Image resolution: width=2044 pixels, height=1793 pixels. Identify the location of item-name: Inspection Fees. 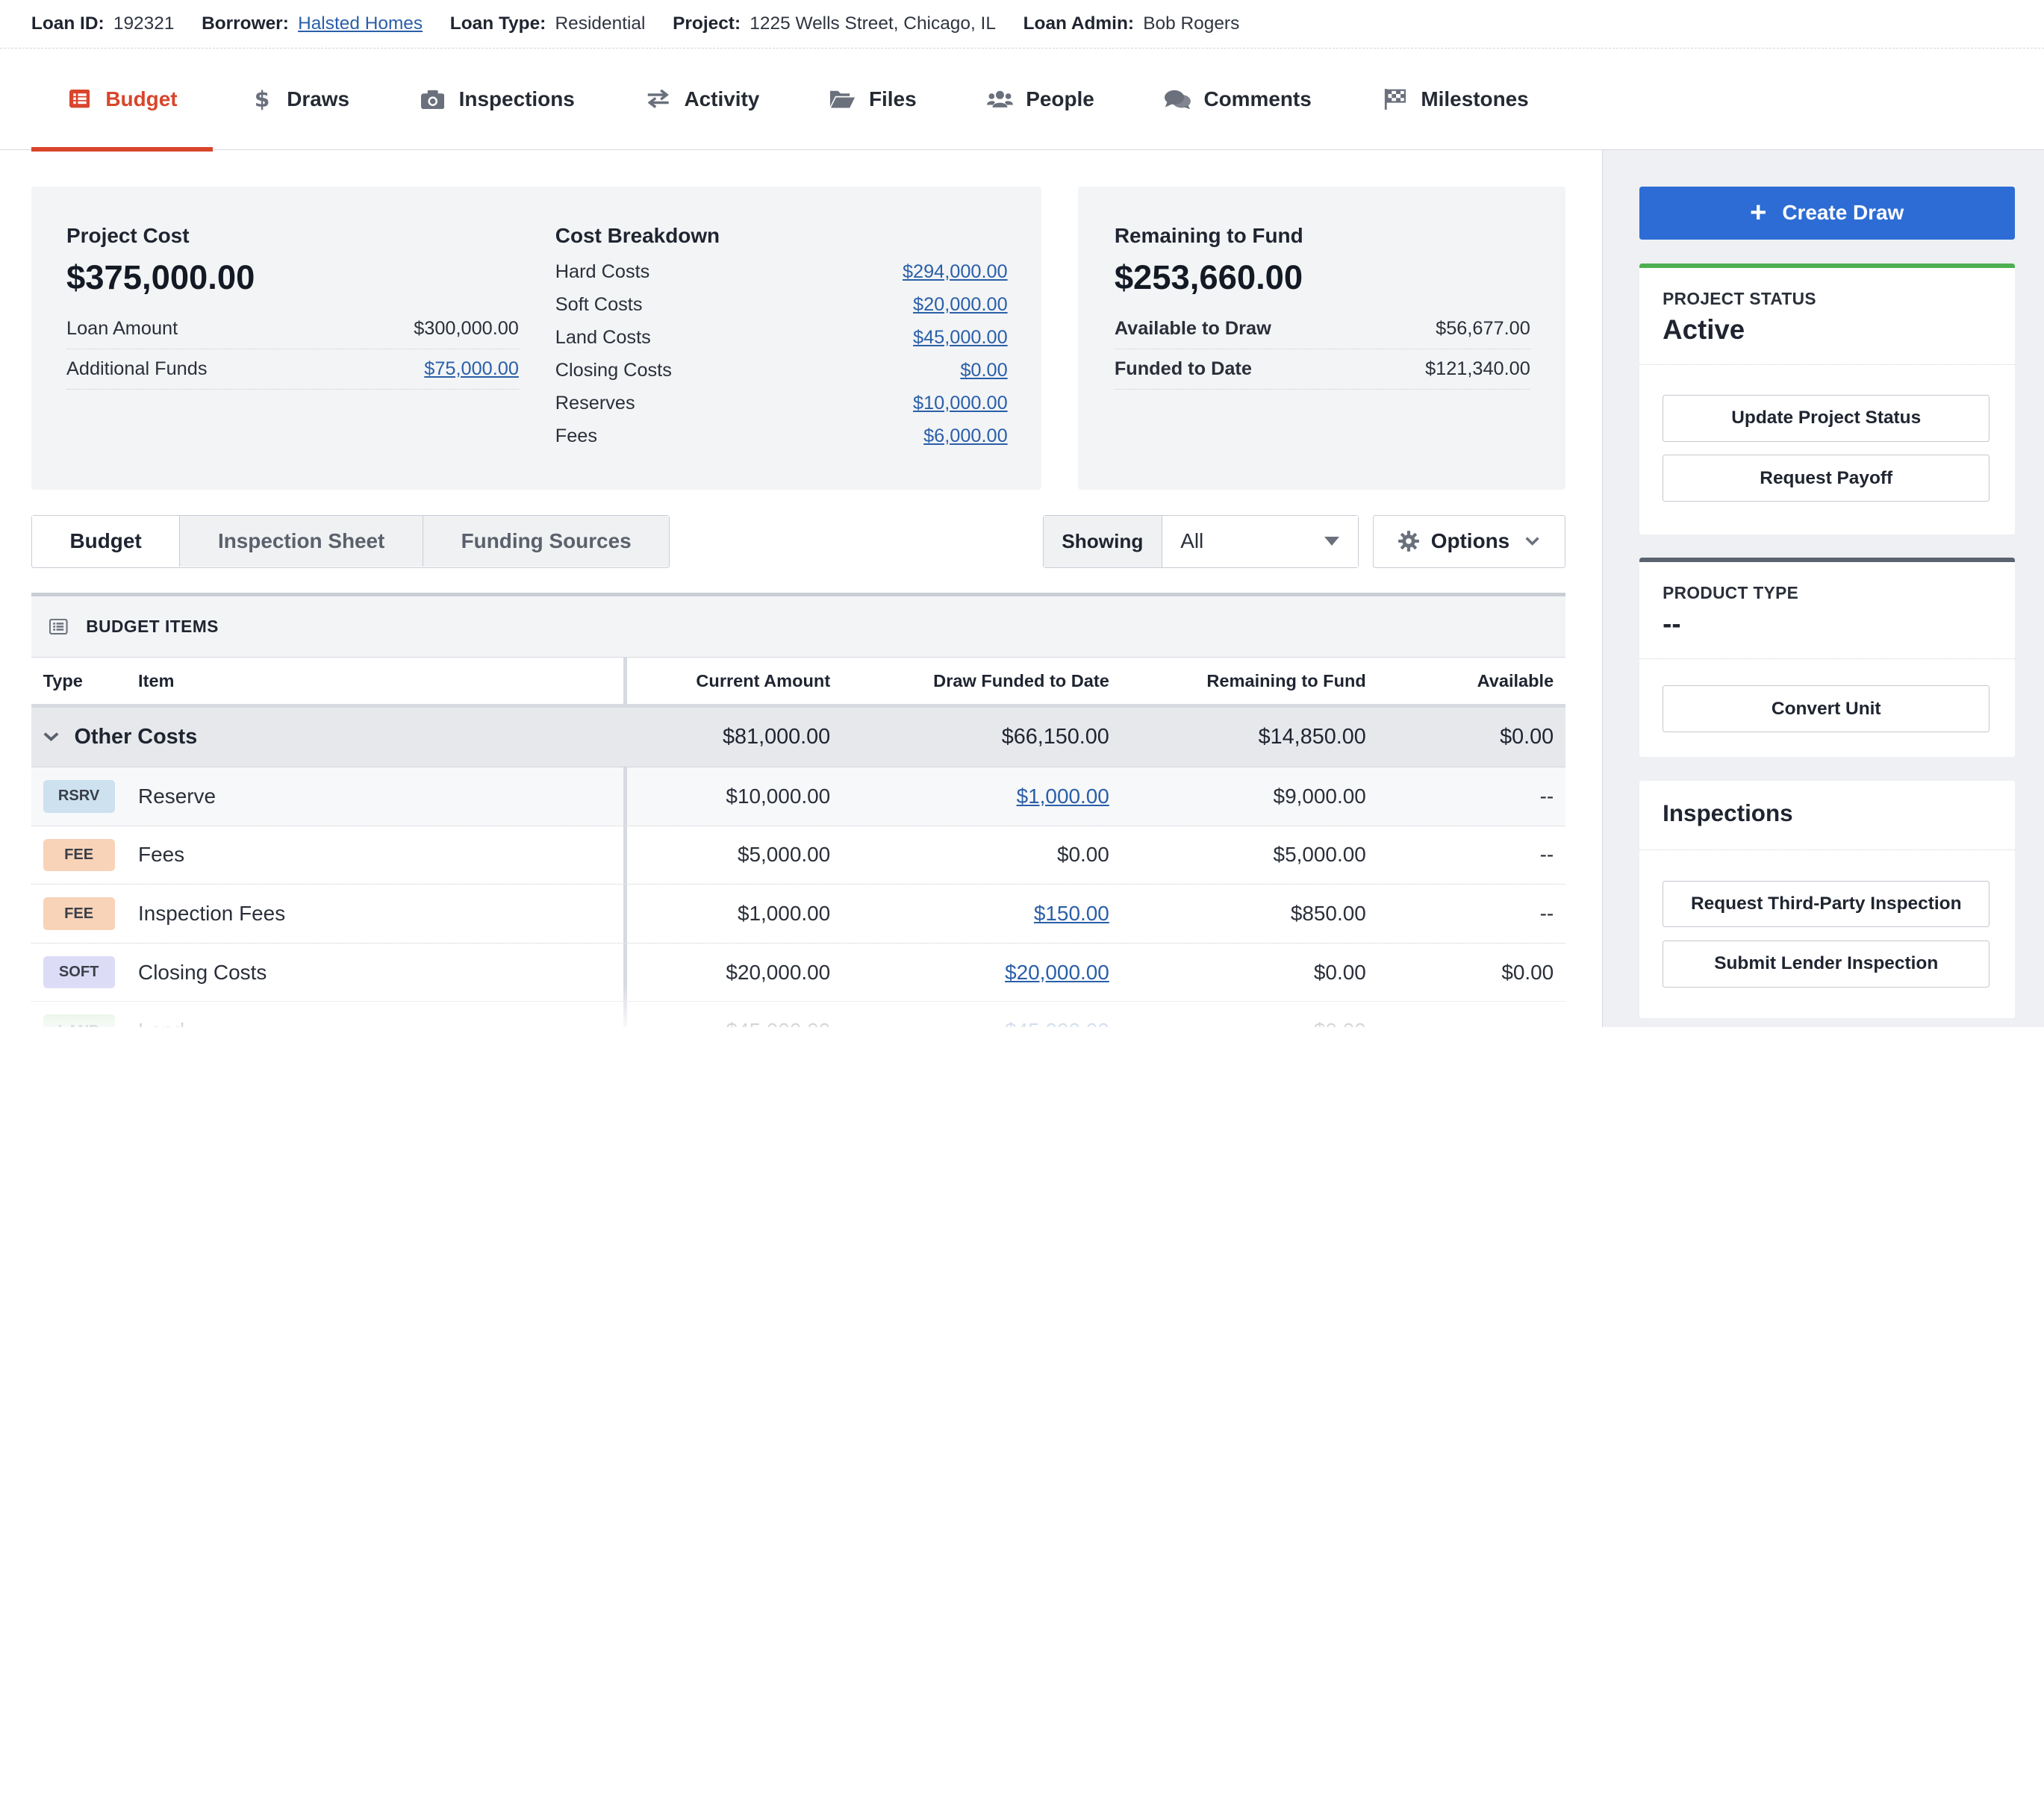
(376, 914).